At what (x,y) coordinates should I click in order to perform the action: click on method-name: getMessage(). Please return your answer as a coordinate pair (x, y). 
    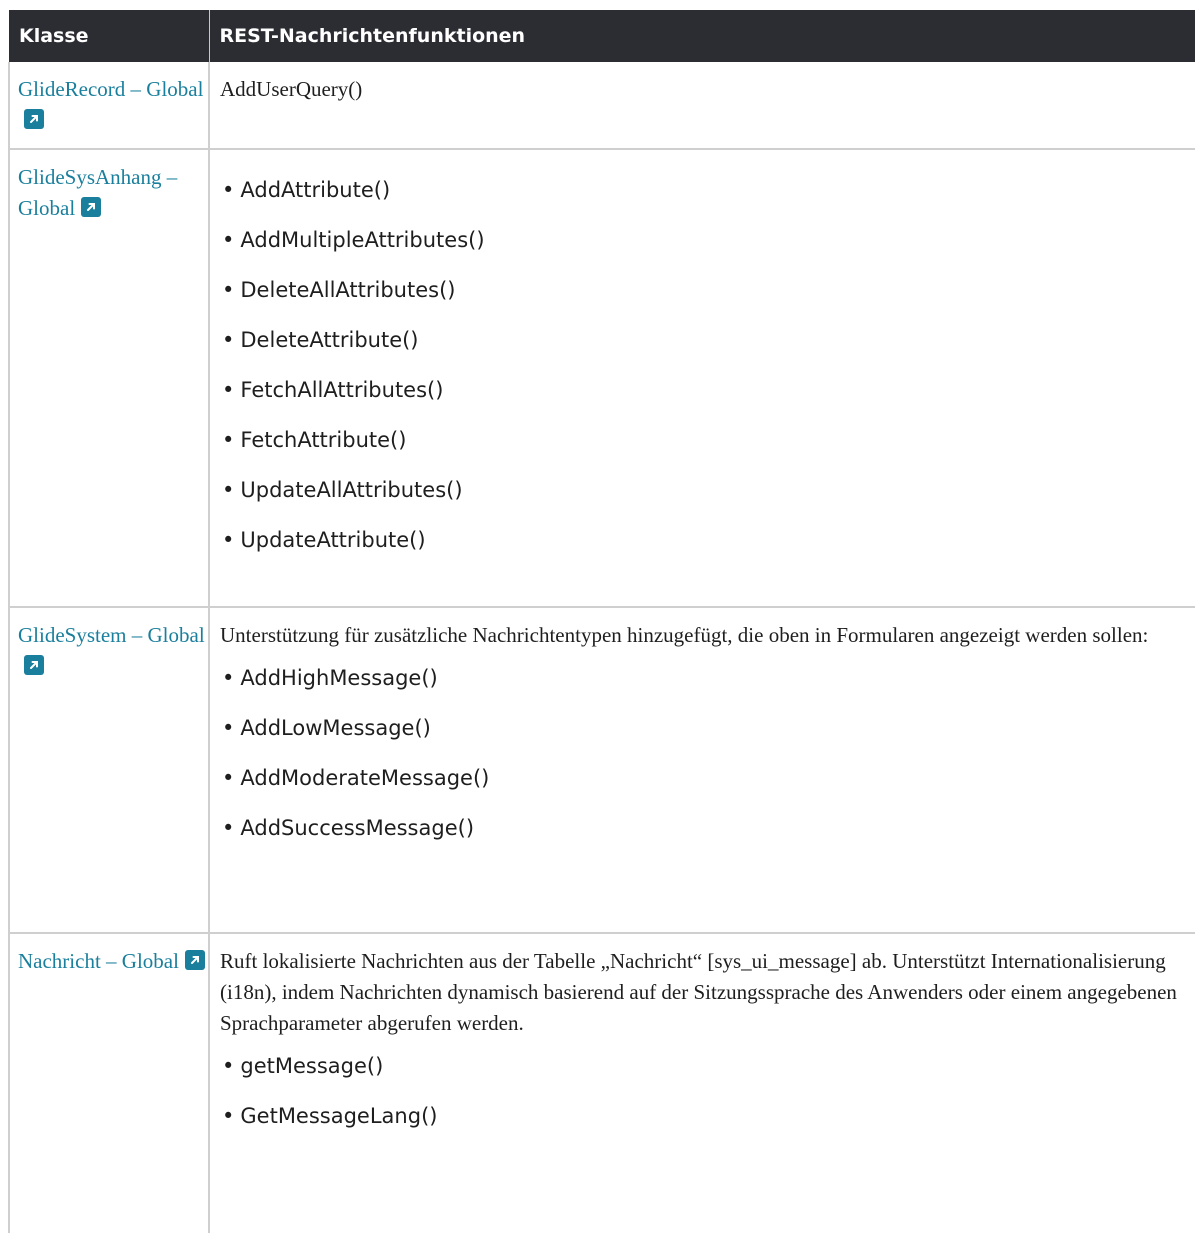
    Looking at the image, I should click on (312, 1066).